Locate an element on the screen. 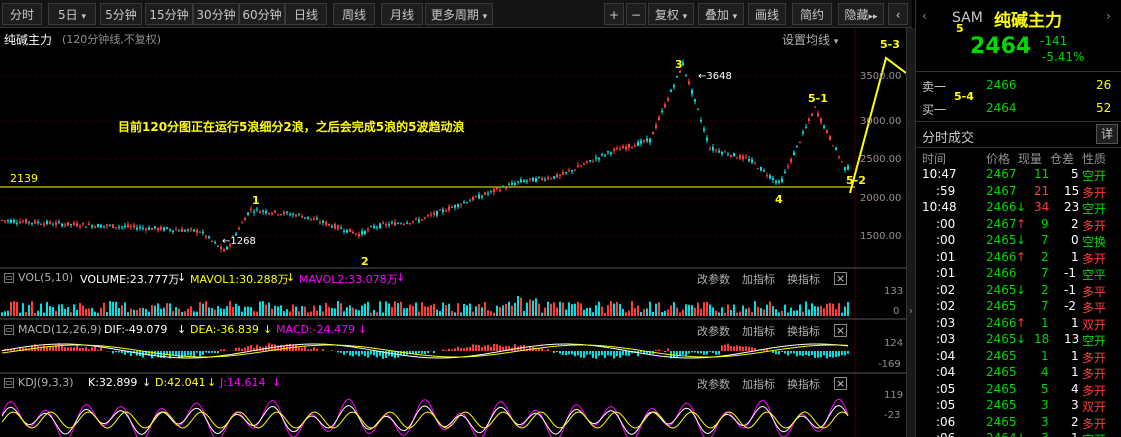  draw-button: 画线 is located at coordinates (767, 14).